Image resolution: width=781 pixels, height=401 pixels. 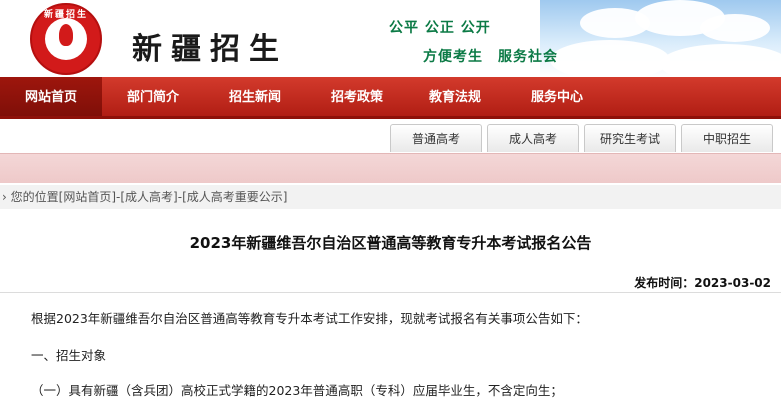 What do you see at coordinates (440, 28) in the screenshot?
I see `slogan-line-1: 公平 公正 公开` at bounding box center [440, 28].